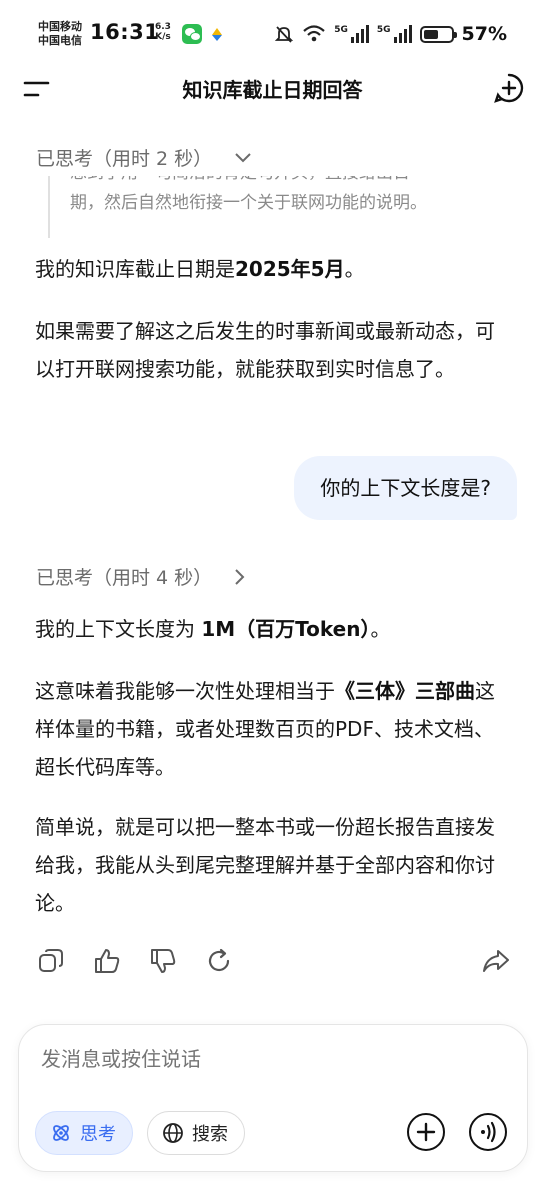 The width and height of the screenshot is (545, 1200). Describe the element at coordinates (124, 578) in the screenshot. I see `thought-label: 已思考（用时 4 秒）` at that location.